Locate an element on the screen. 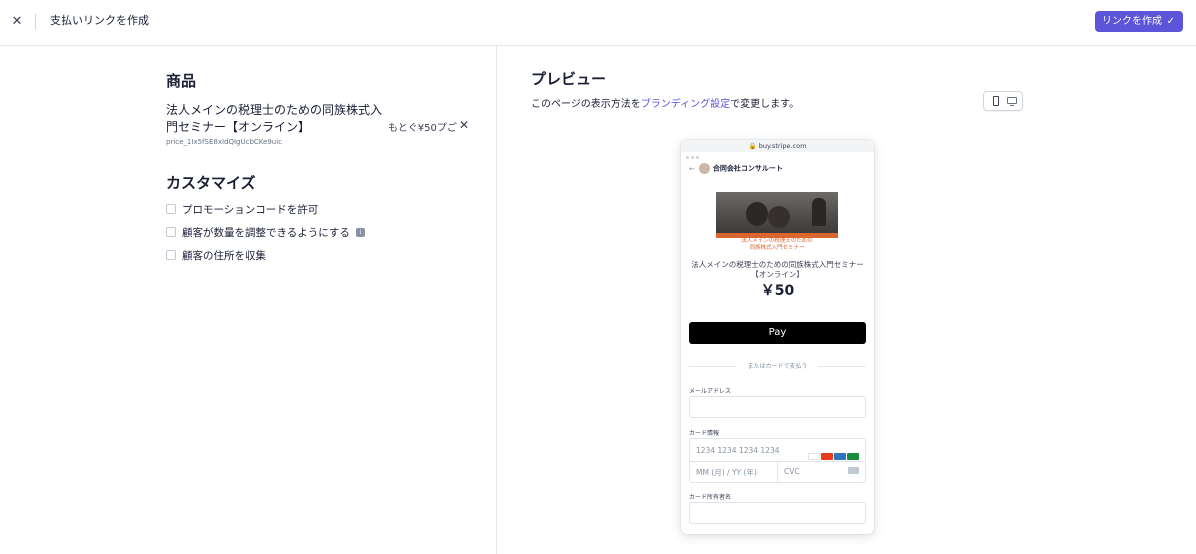 The width and height of the screenshot is (1196, 554). image-caption: 法人メインの税理士のための 同族株式入門セミナー is located at coordinates (777, 245).